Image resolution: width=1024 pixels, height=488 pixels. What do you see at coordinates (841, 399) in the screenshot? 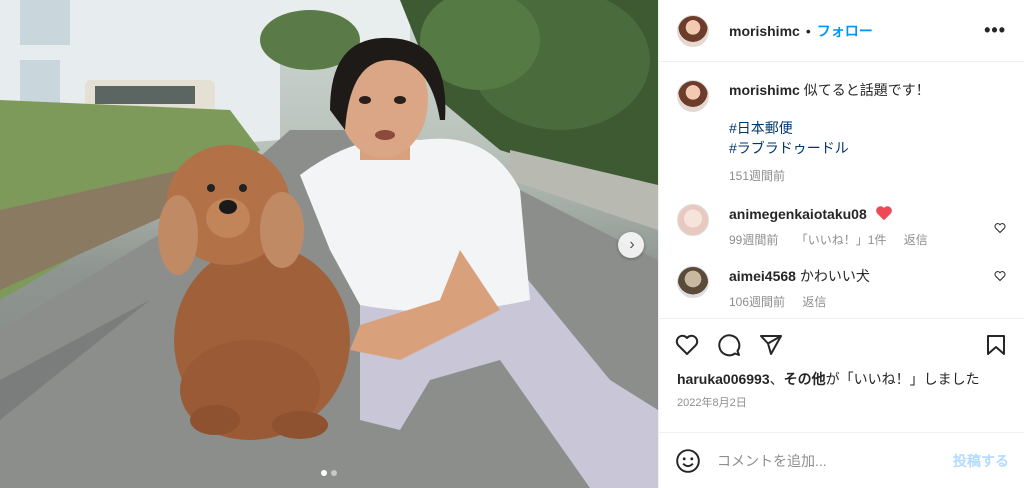
I see `post-date: 2022年8月2日` at bounding box center [841, 399].